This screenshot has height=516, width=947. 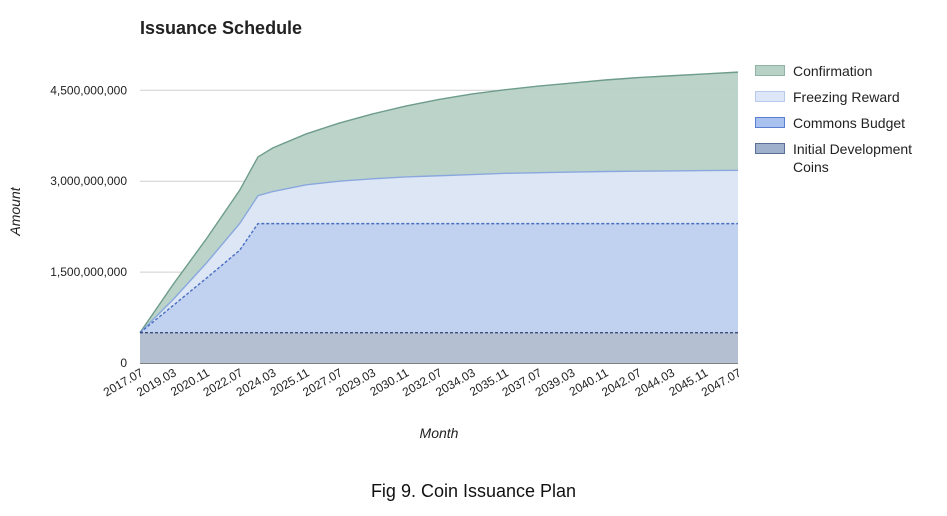 I want to click on legend-label: Initial Development Coins, so click(x=853, y=158).